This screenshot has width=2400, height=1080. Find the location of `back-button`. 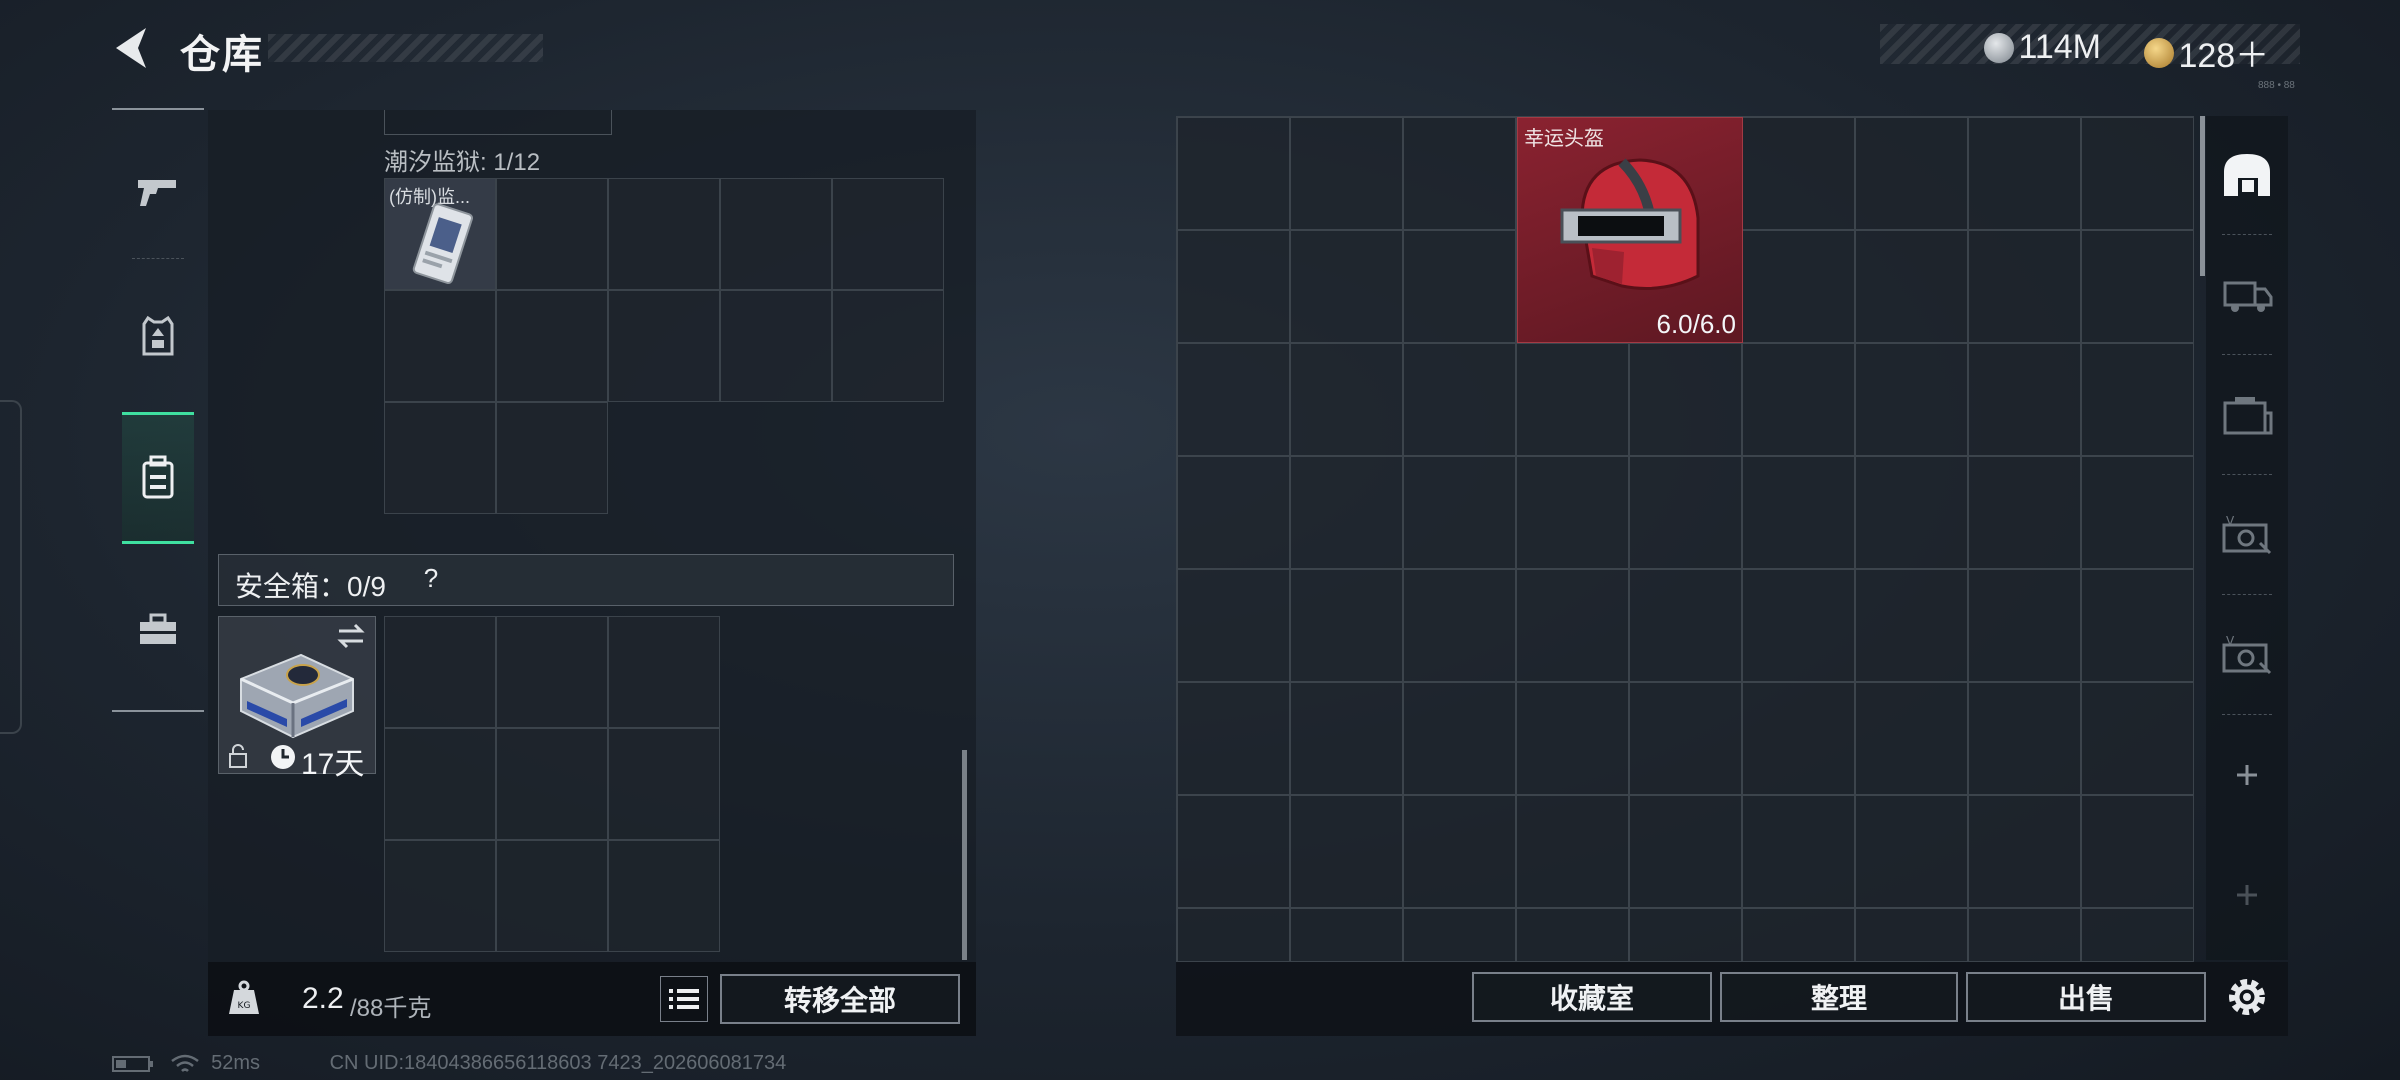

back-button is located at coordinates (133, 48).